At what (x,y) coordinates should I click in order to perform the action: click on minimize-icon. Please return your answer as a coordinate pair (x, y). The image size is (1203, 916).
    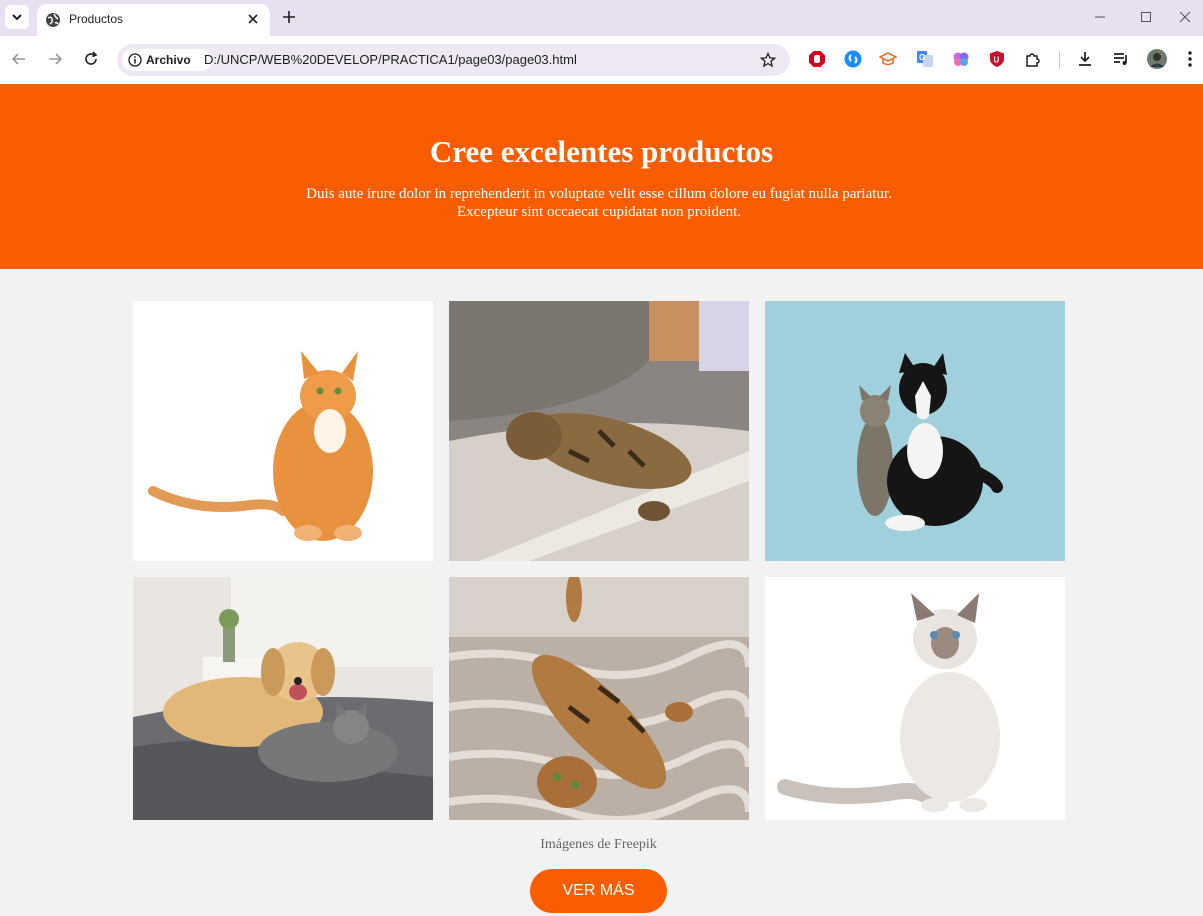
    Looking at the image, I should click on (1100, 17).